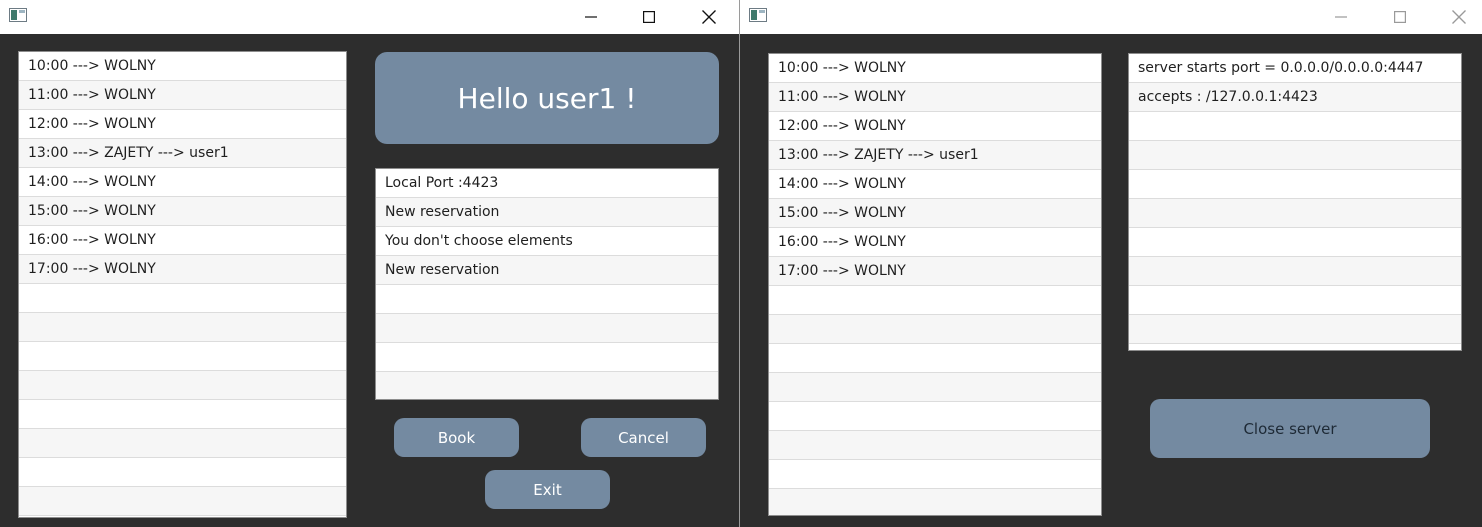  Describe the element at coordinates (1290, 428) in the screenshot. I see `close-server-button: Close server` at that location.